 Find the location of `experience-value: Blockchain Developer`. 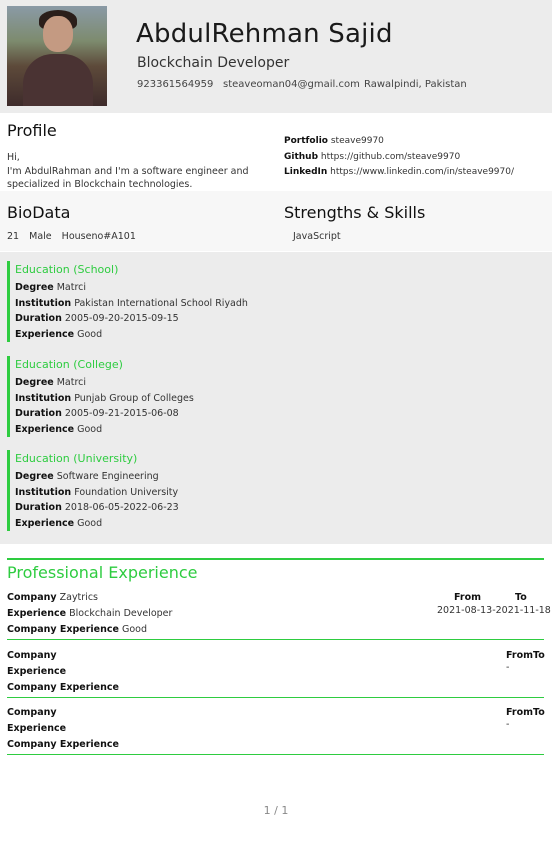

experience-value: Blockchain Developer is located at coordinates (121, 613).